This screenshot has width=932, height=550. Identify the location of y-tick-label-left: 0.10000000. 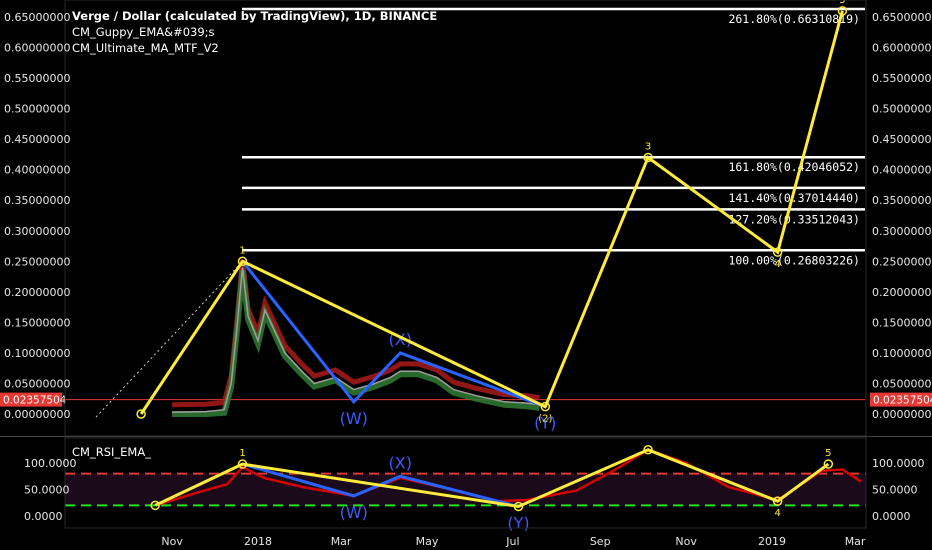
(37, 353).